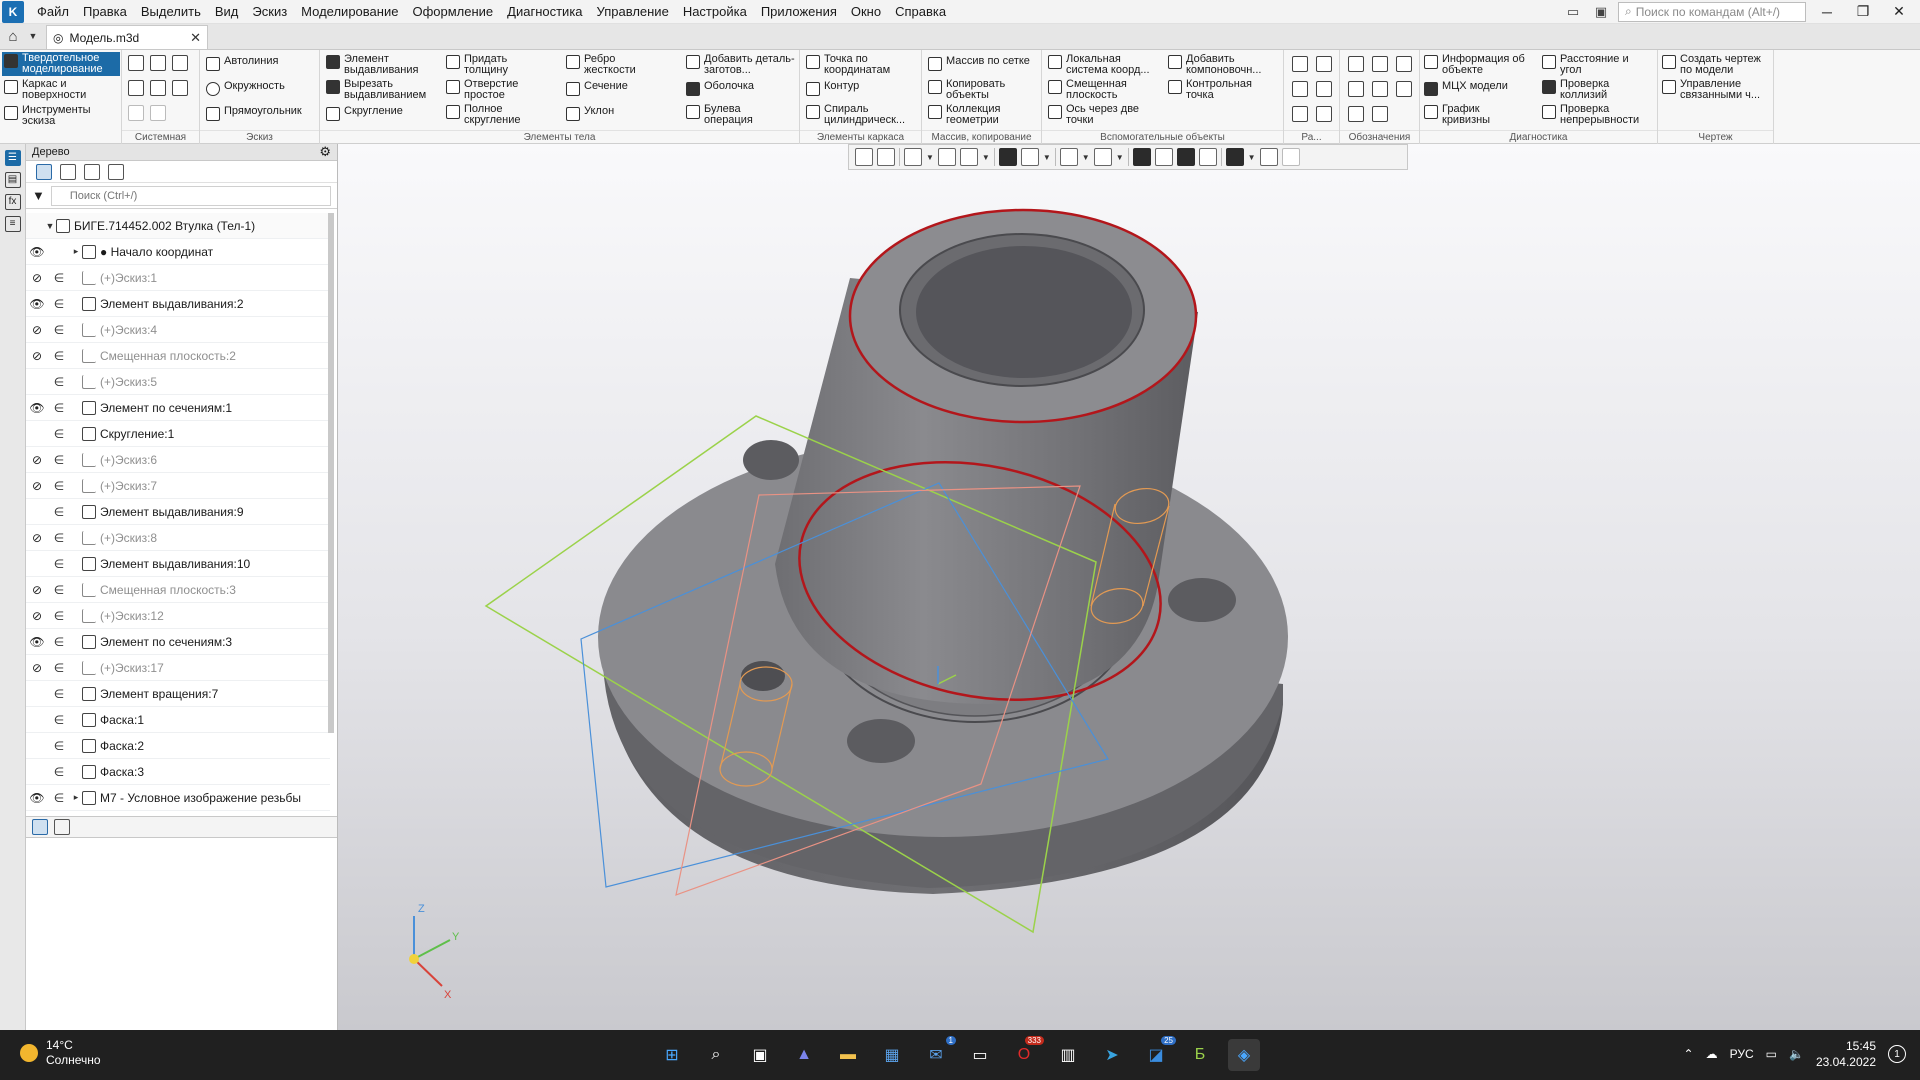 The height and width of the screenshot is (1080, 1920). Describe the element at coordinates (60, 1053) in the screenshot. I see `weather-widget: 14°C Солнечно` at that location.